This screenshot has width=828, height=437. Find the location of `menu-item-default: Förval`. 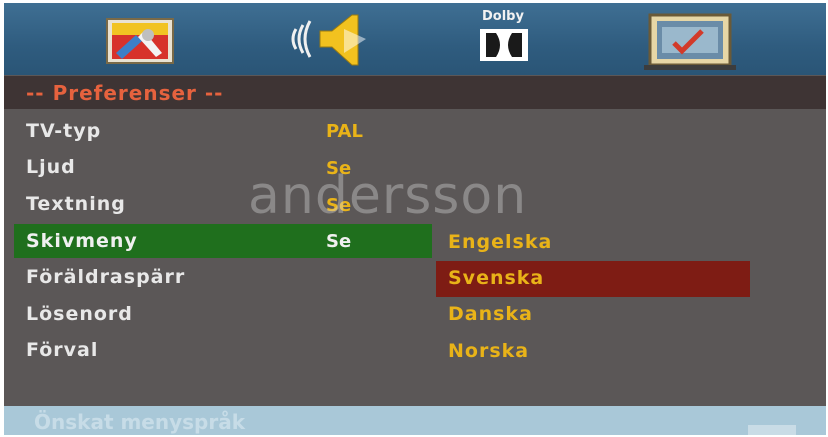

menu-item-default: Förval is located at coordinates (62, 350).